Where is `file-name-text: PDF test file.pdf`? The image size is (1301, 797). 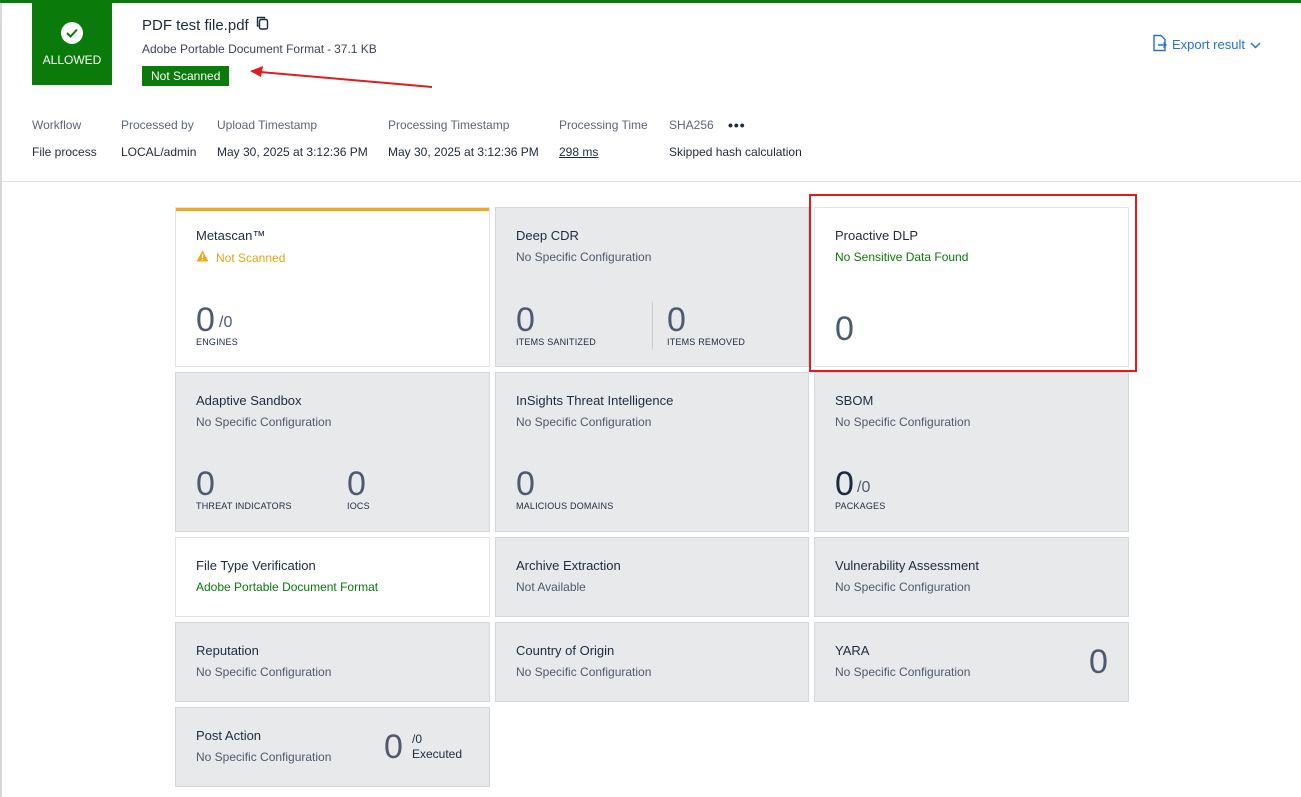
file-name-text: PDF test file.pdf is located at coordinates (195, 25).